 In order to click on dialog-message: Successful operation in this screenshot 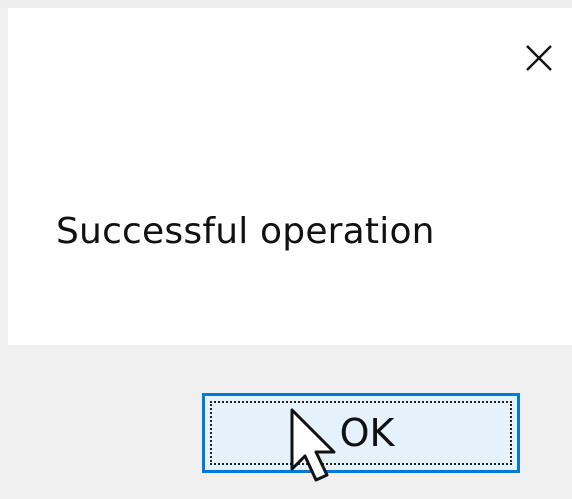, I will do `click(245, 231)`.